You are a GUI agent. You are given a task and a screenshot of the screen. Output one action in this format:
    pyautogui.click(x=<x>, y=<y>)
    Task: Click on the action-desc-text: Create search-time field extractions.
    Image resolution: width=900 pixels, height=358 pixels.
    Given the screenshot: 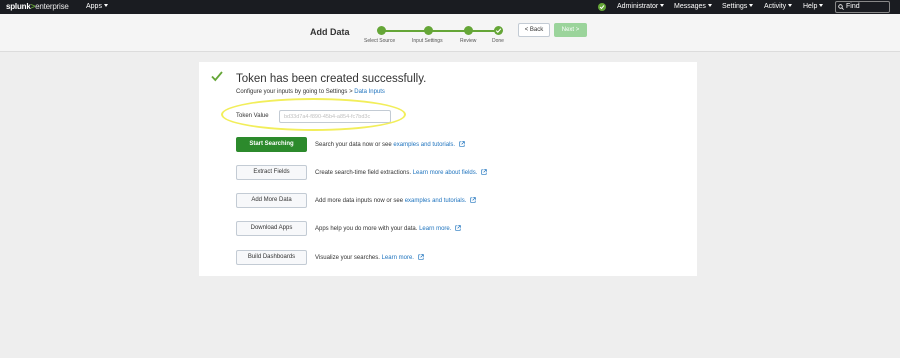 What is the action you would take?
    pyautogui.click(x=364, y=173)
    